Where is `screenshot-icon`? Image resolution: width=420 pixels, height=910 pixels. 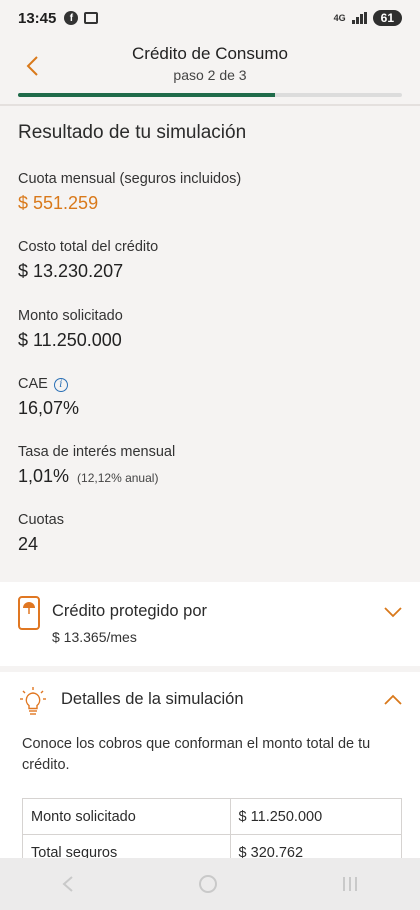
screenshot-icon is located at coordinates (91, 18).